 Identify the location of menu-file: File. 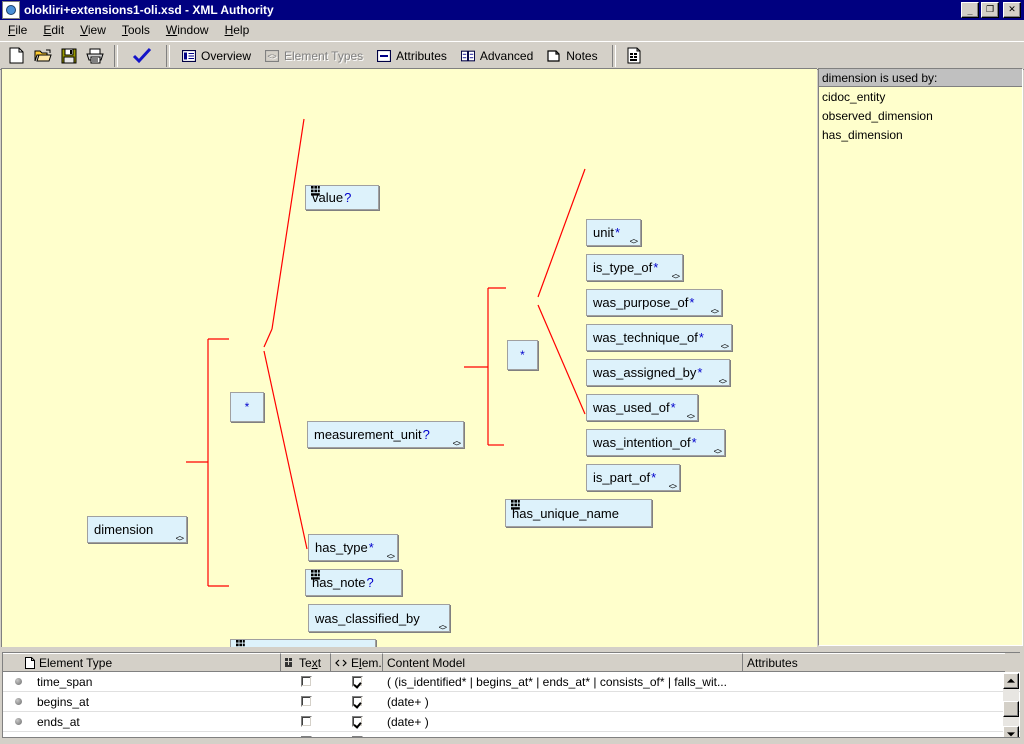
(17, 30).